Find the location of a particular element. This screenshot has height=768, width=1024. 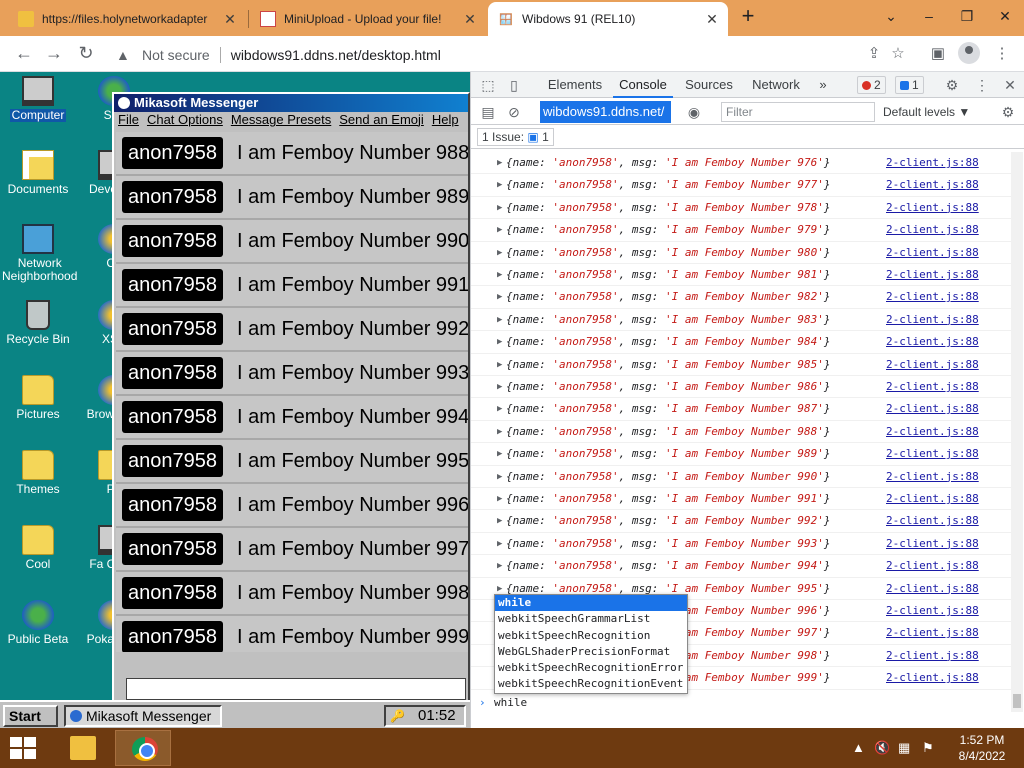

desktop-icon-cool: Cool is located at coordinates (38, 548).